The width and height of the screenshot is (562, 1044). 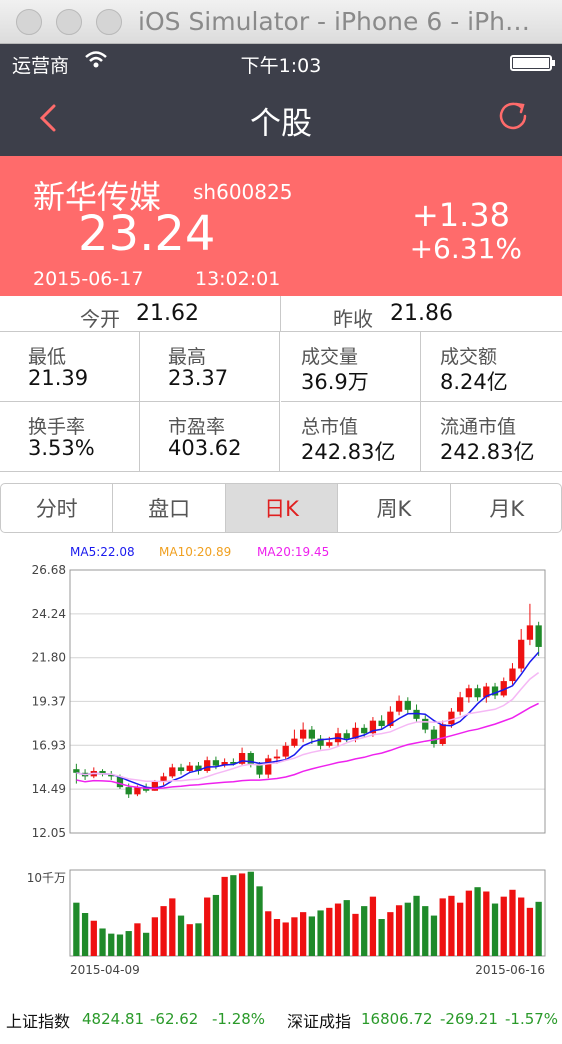 I want to click on stat-cell-turnover-amount: 成交额 8.24亿, so click(x=491, y=367).